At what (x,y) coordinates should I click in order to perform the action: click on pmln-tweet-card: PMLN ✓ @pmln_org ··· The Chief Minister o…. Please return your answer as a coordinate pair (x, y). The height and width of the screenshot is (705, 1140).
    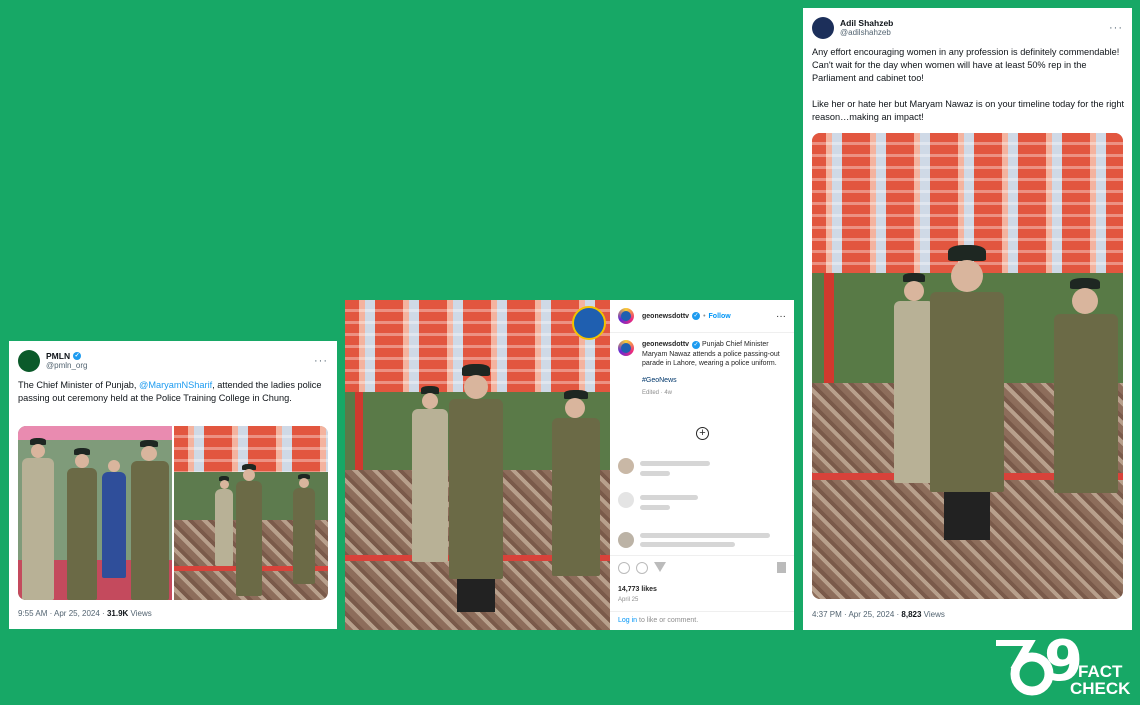
    Looking at the image, I should click on (173, 485).